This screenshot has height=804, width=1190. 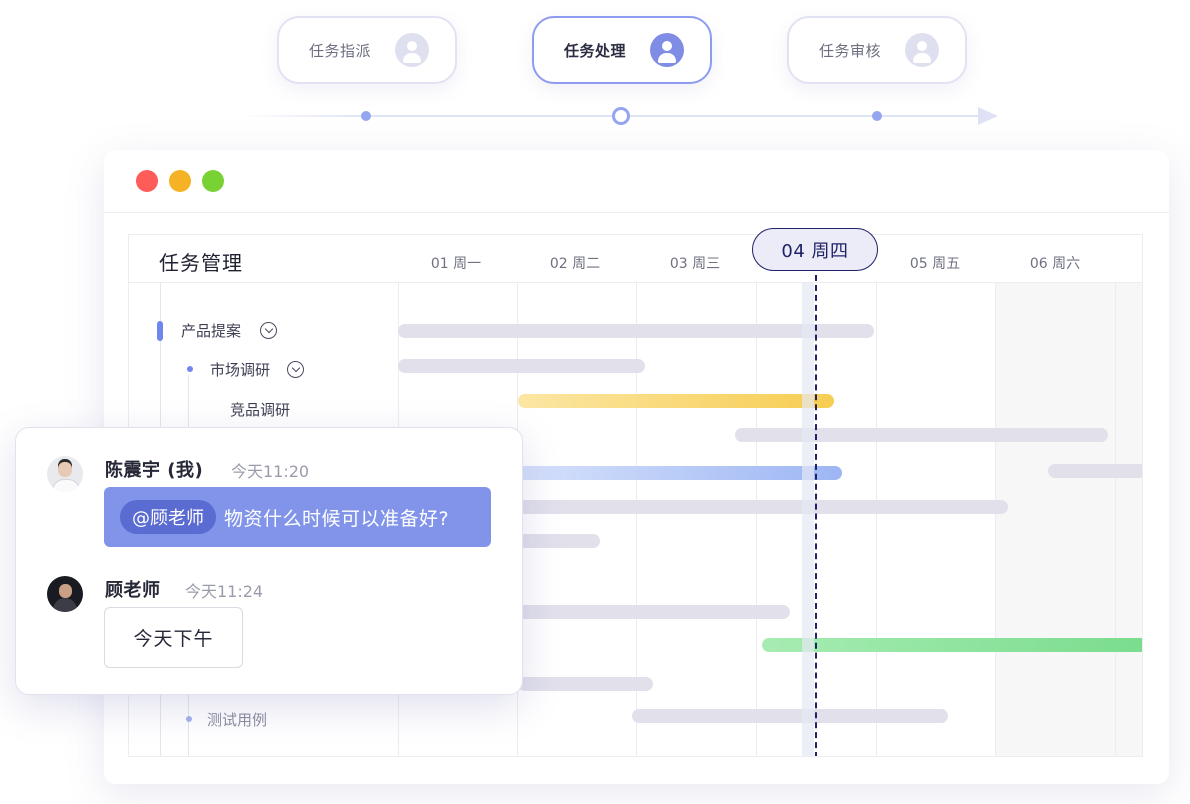 I want to click on message-time: 今天11:20, so click(x=270, y=471).